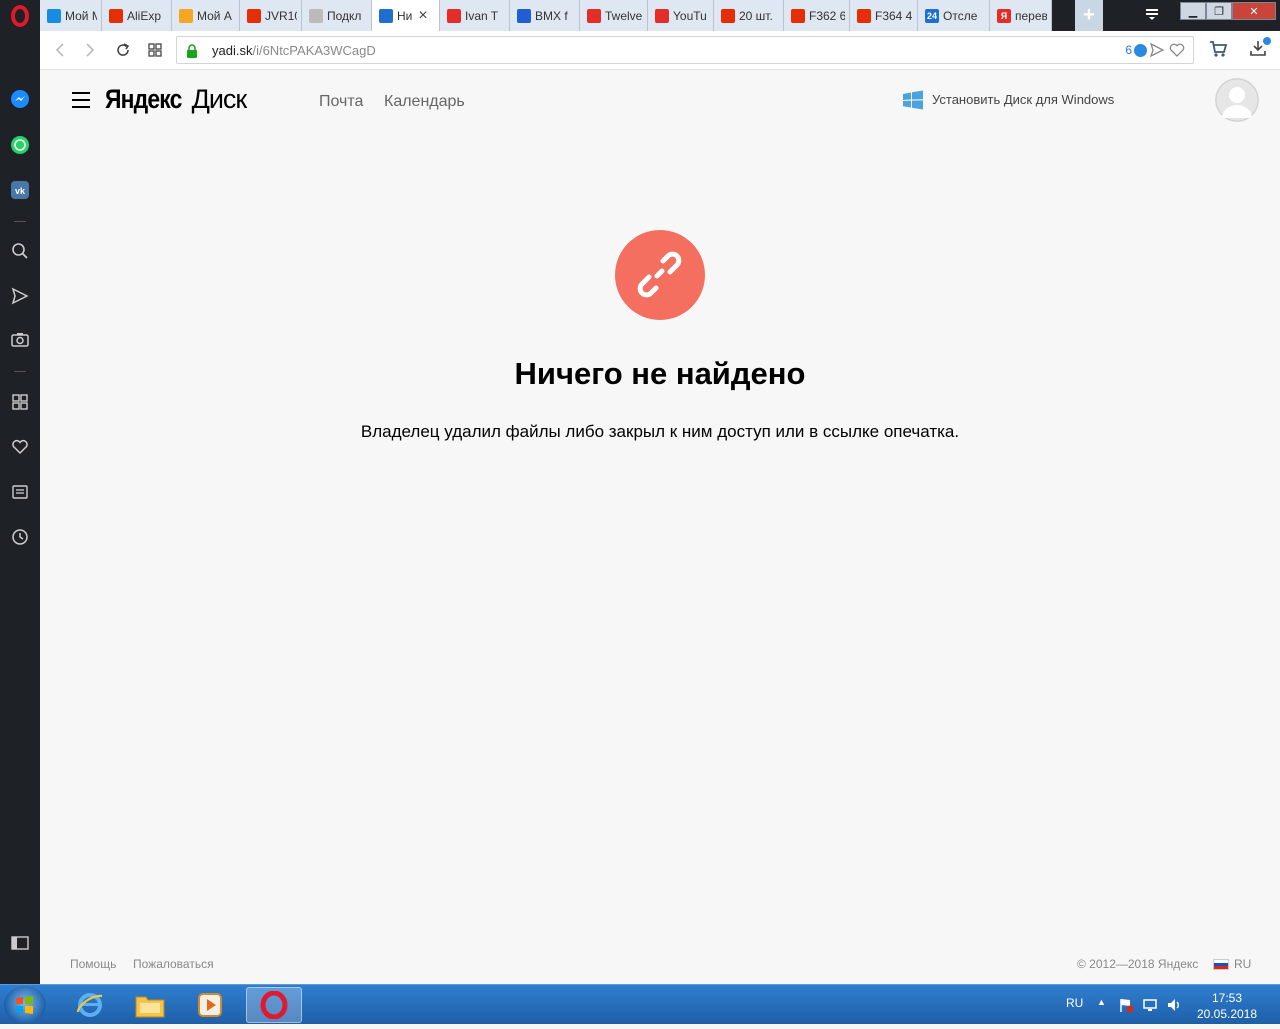  I want to click on downloads-indicator, so click(1267, 41).